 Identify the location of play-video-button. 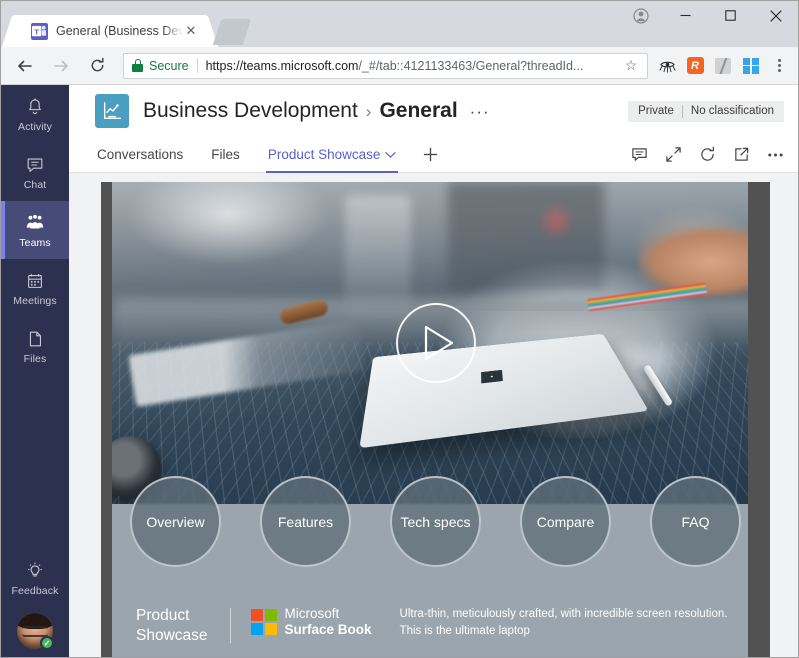
(435, 343).